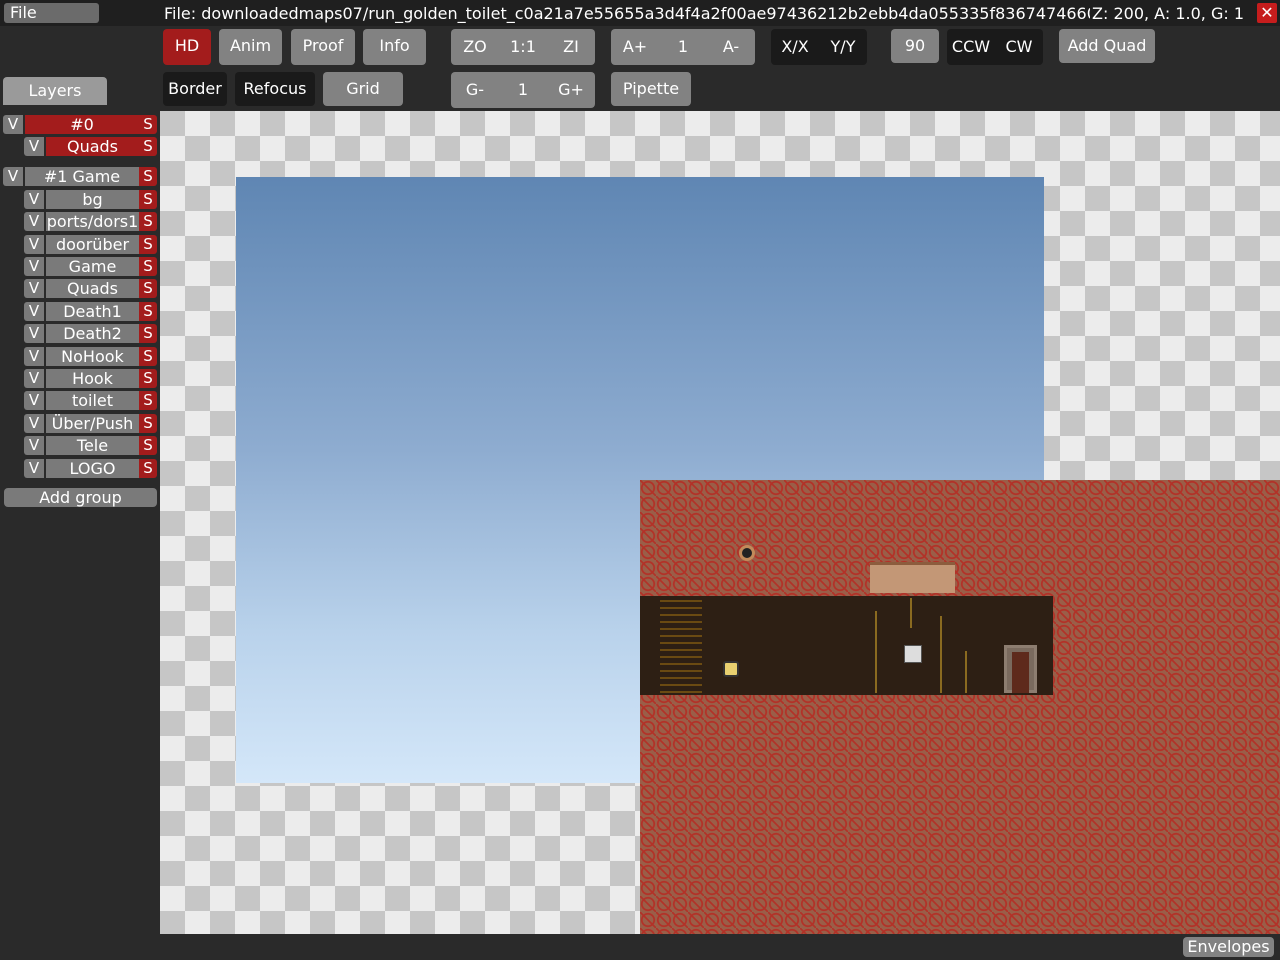 This screenshot has height=960, width=1280. I want to click on envelopes-button: Envelopes, so click(1228, 947).